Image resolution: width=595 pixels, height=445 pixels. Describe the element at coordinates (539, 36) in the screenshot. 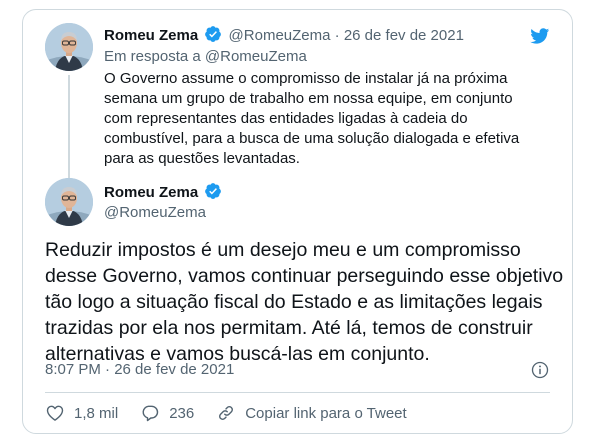

I see `twitter-bird-icon` at that location.